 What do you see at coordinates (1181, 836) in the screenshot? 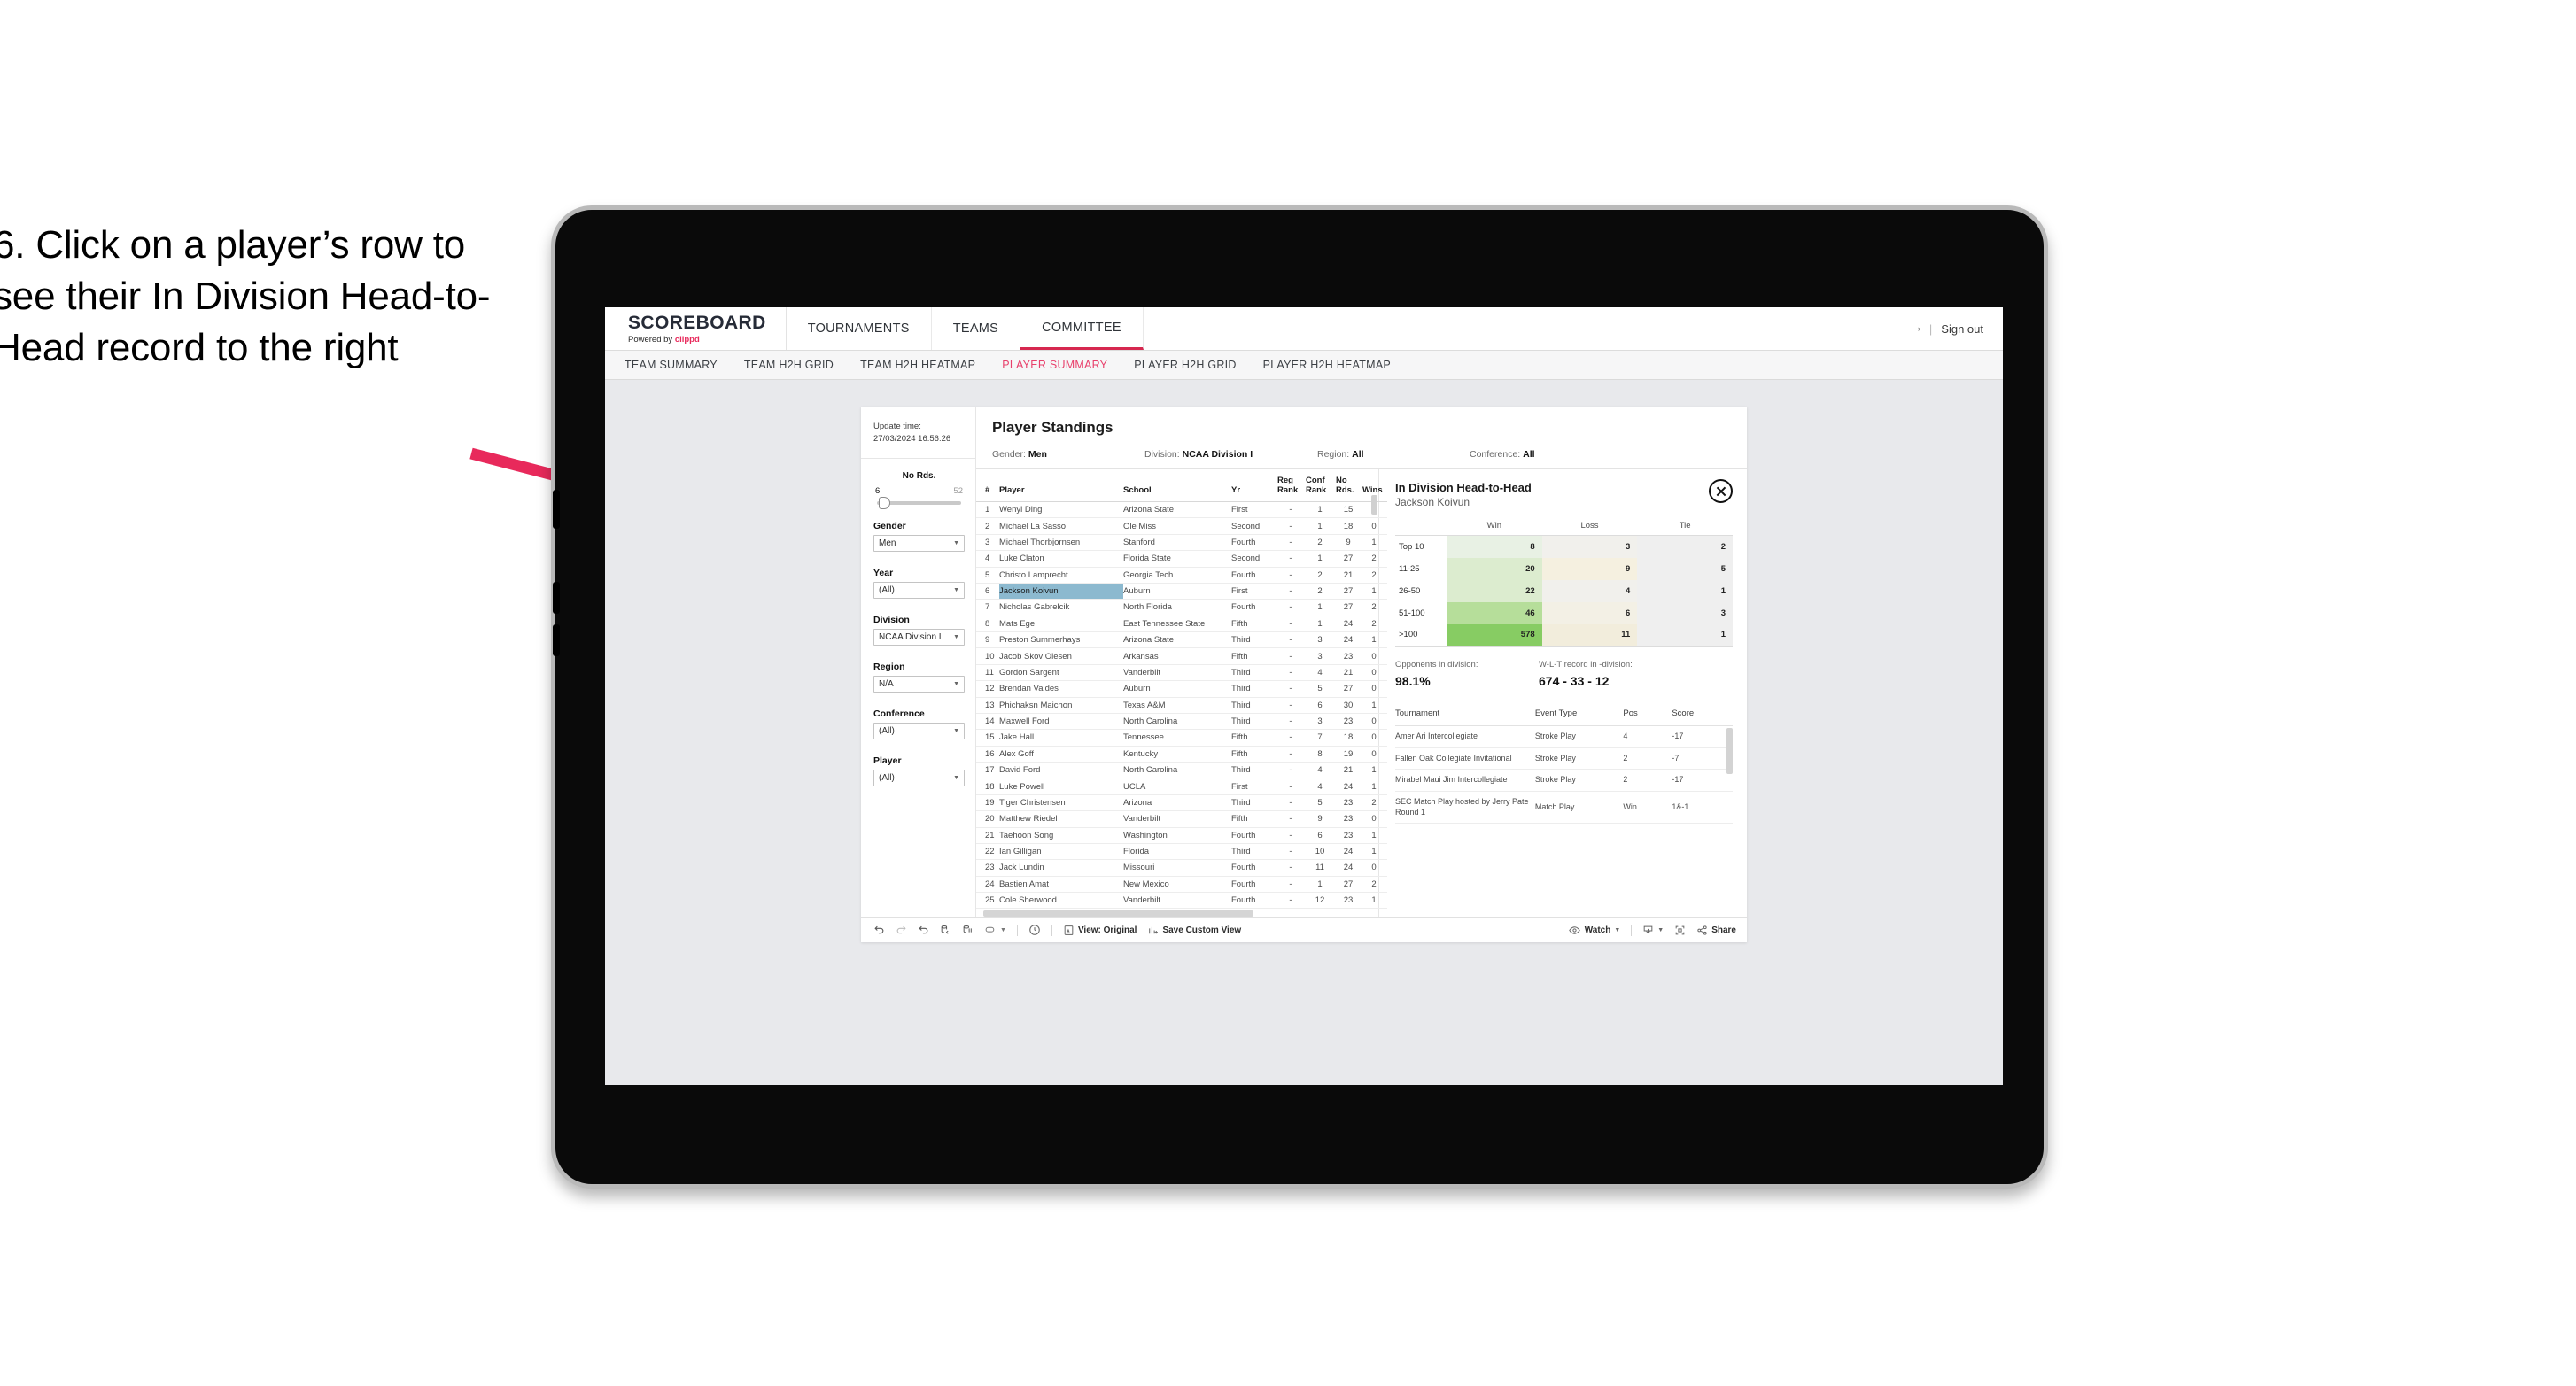
I see `table-row: 21 Taehoon Song Washington Fourth -6 23 1` at bounding box center [1181, 836].